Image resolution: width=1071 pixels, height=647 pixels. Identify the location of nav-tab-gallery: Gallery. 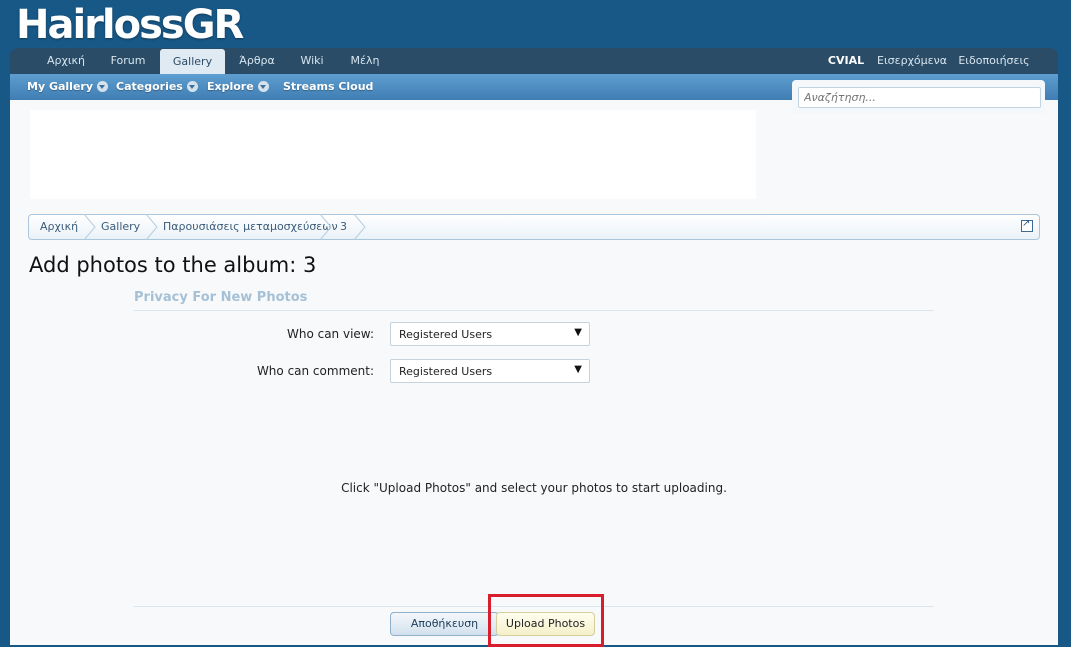
(192, 61).